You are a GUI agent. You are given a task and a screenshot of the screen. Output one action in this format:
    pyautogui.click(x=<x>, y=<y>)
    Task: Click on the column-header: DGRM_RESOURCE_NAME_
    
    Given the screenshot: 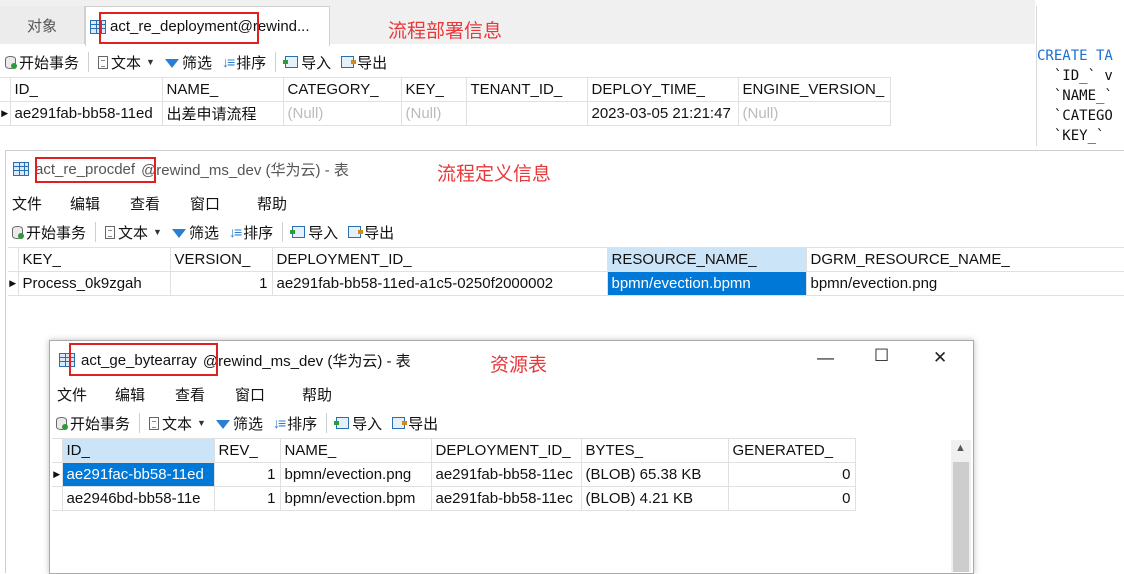 What is the action you would take?
    pyautogui.click(x=964, y=259)
    